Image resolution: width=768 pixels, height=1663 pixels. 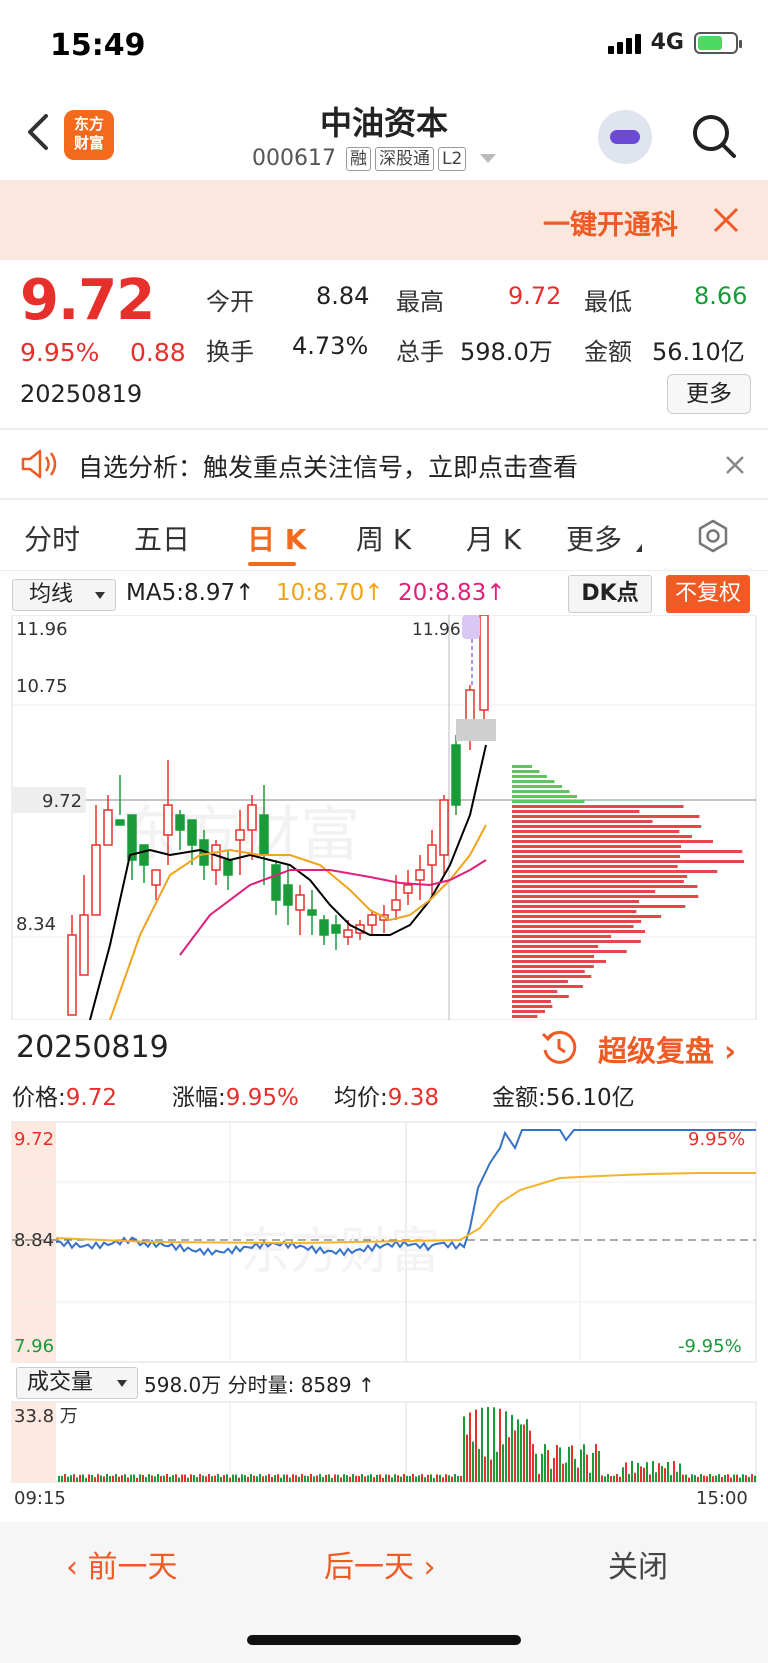 I want to click on volume-select: 成交量, so click(x=77, y=1383).